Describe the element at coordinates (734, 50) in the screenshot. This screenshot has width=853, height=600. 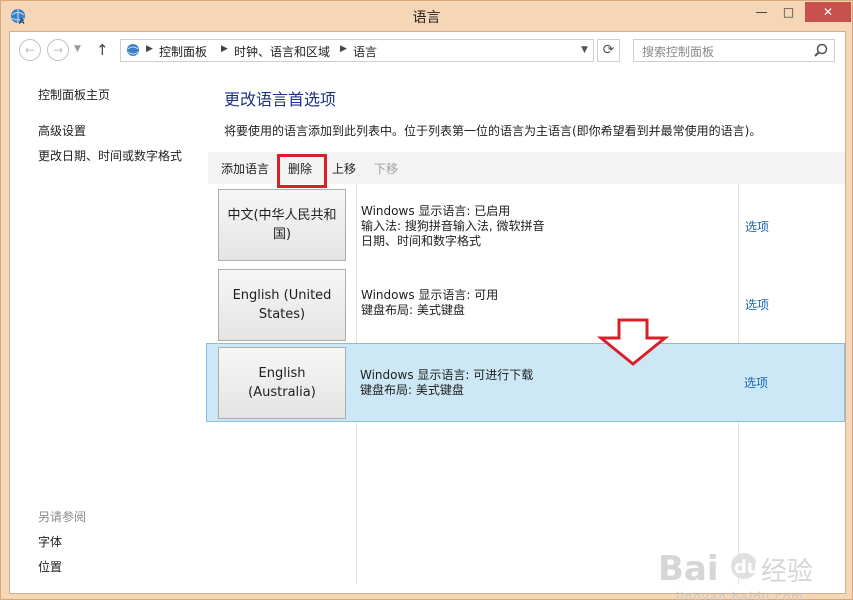
I see `search-box: 搜索控制面板` at that location.